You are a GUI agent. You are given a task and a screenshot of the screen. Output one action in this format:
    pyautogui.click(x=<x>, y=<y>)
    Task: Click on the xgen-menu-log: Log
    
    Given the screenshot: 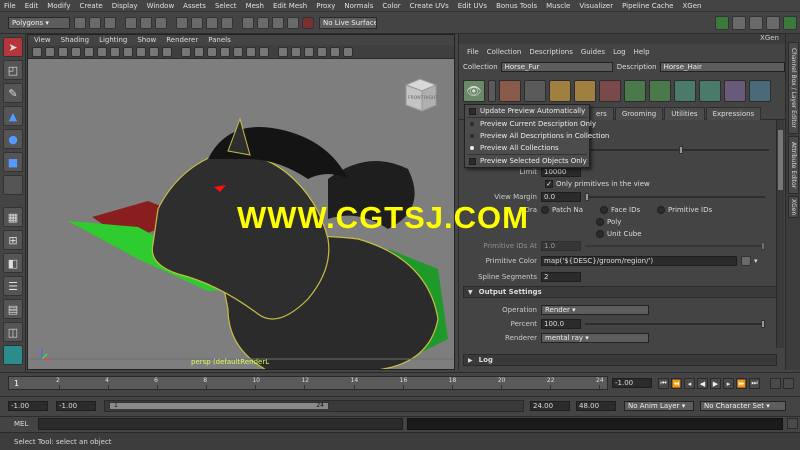 What is the action you would take?
    pyautogui.click(x=619, y=52)
    